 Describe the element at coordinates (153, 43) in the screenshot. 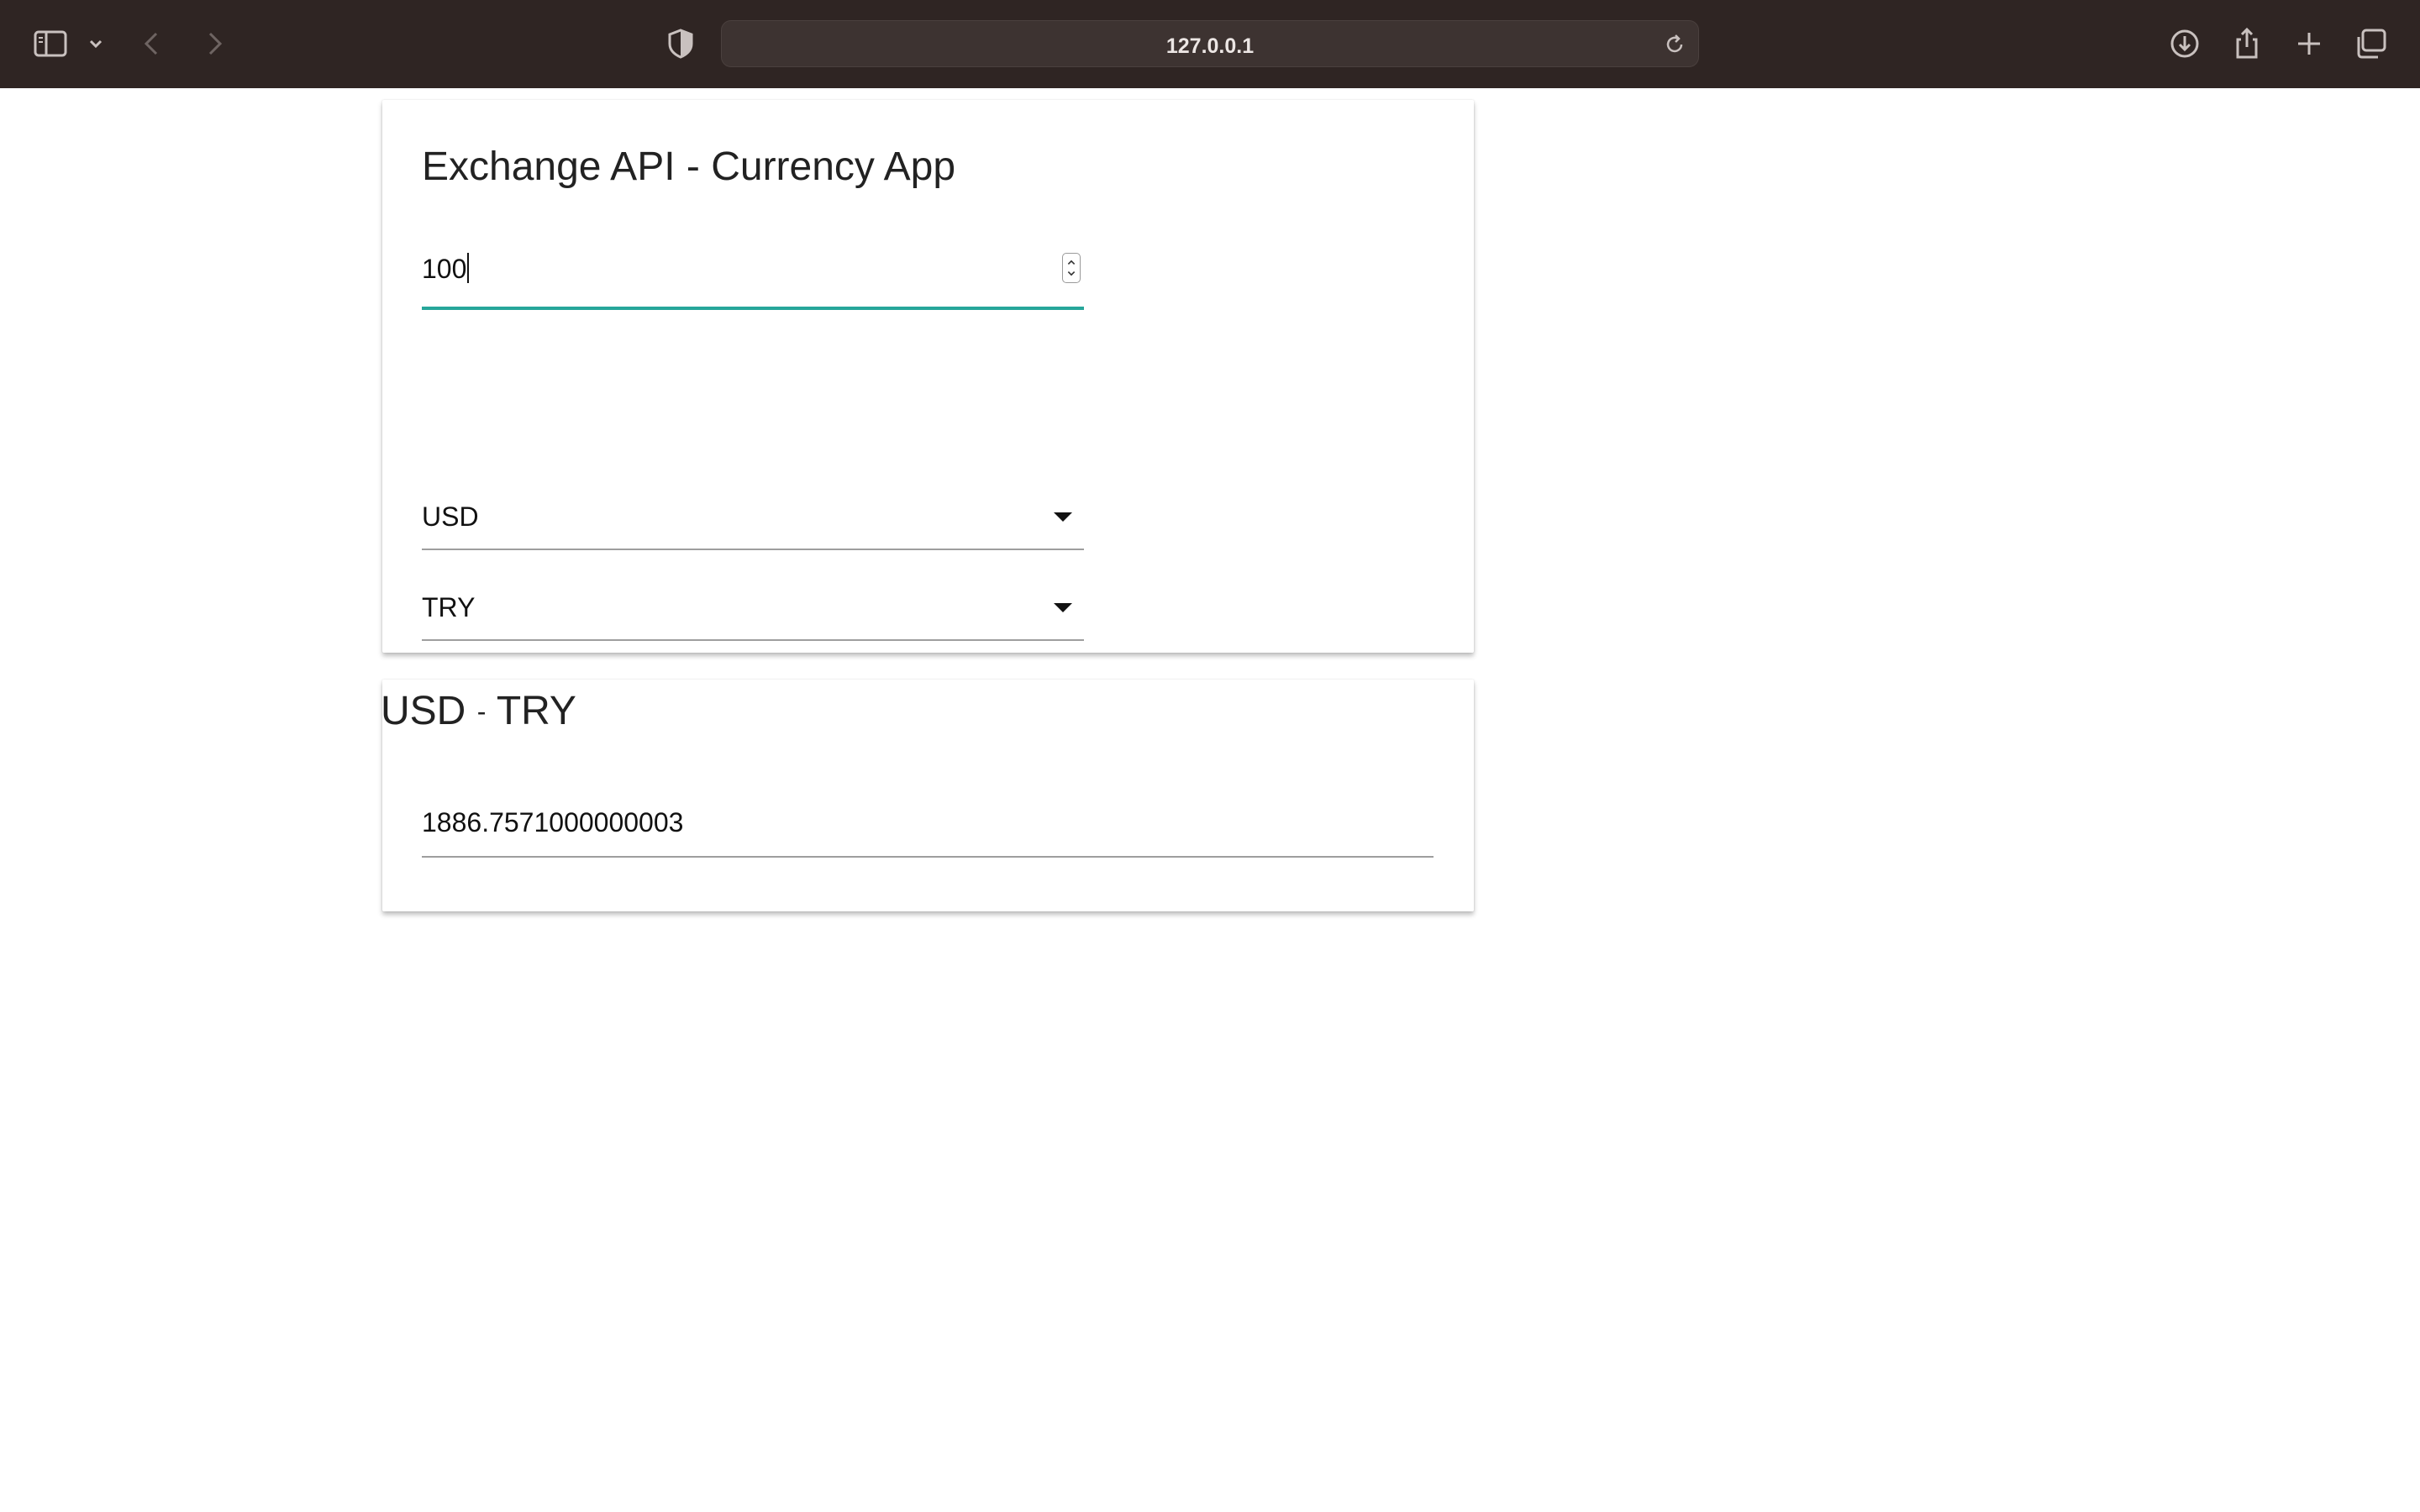

I see `back-icon` at that location.